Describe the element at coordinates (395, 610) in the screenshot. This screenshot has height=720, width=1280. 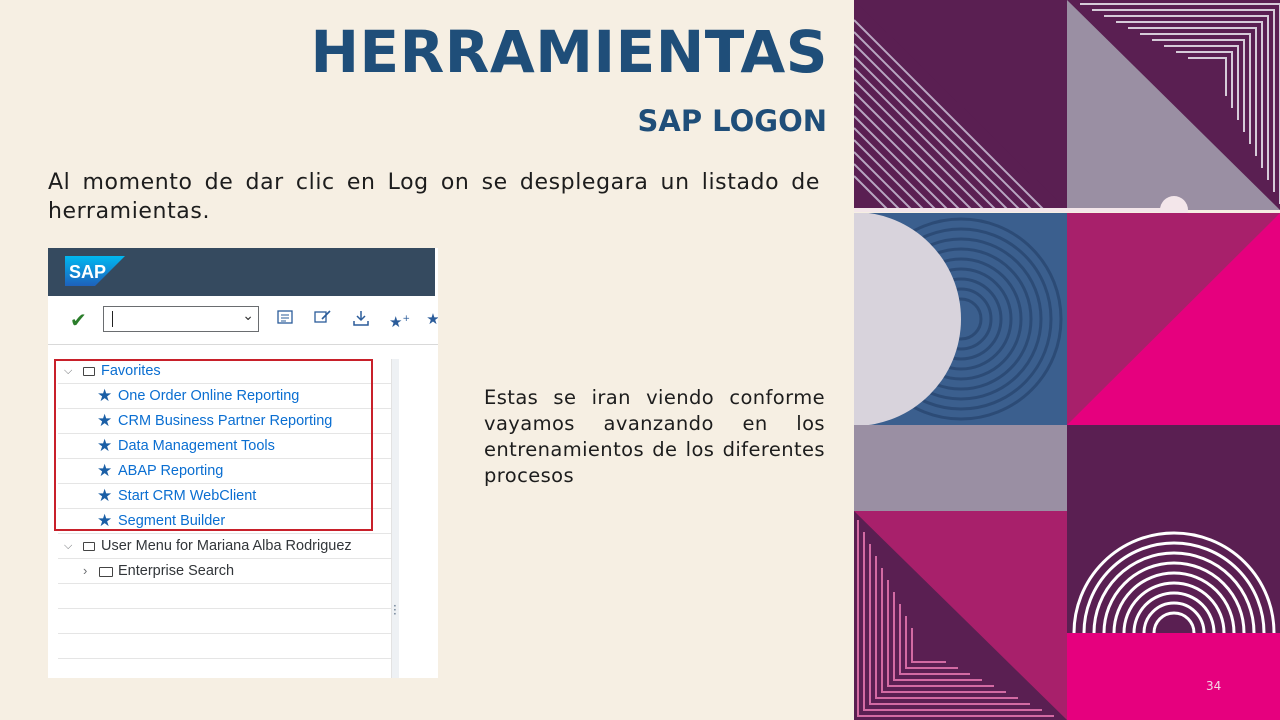
I see `splitter-handle: · · ·` at that location.